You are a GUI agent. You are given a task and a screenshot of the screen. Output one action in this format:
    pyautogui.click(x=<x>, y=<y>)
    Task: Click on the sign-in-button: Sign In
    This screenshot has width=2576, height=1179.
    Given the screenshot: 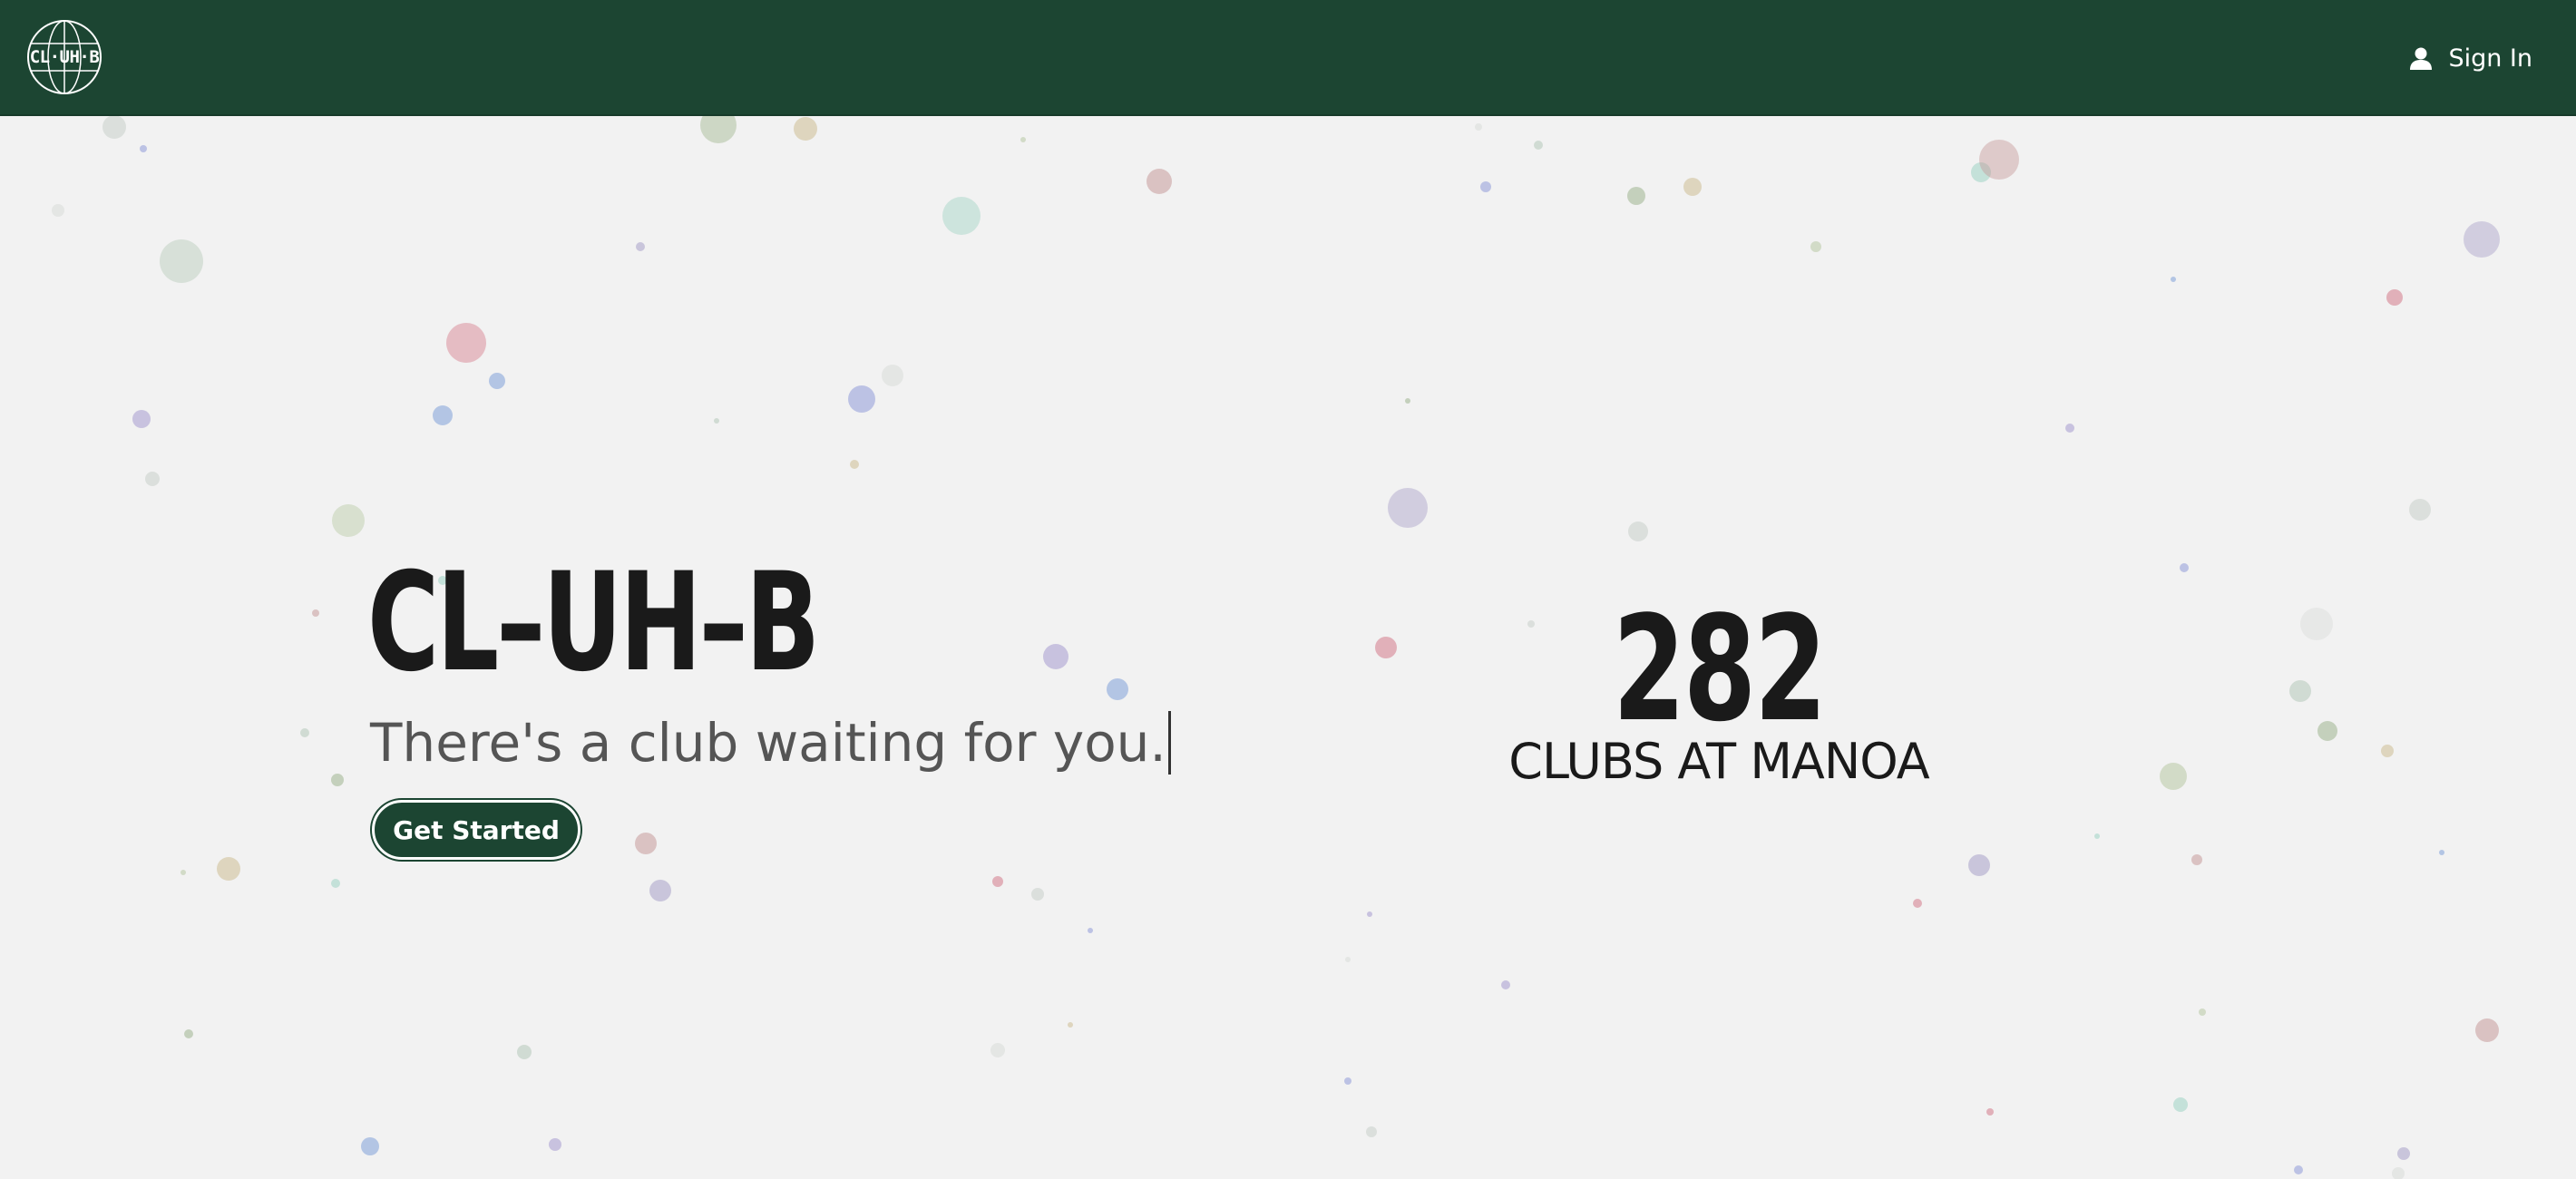 What is the action you would take?
    pyautogui.click(x=2470, y=58)
    